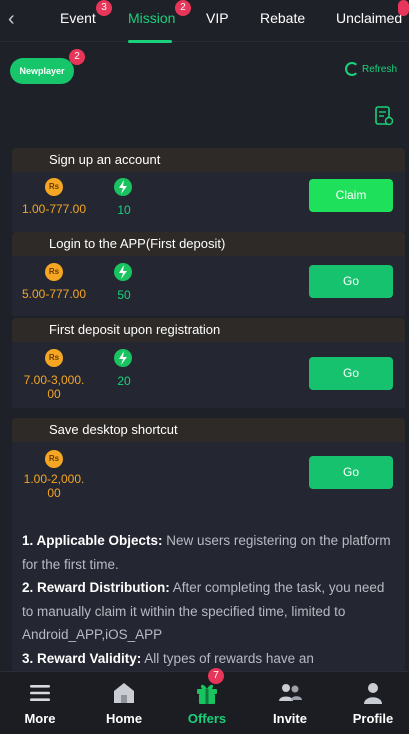 This screenshot has height=734, width=409. I want to click on users-icon, so click(290, 692).